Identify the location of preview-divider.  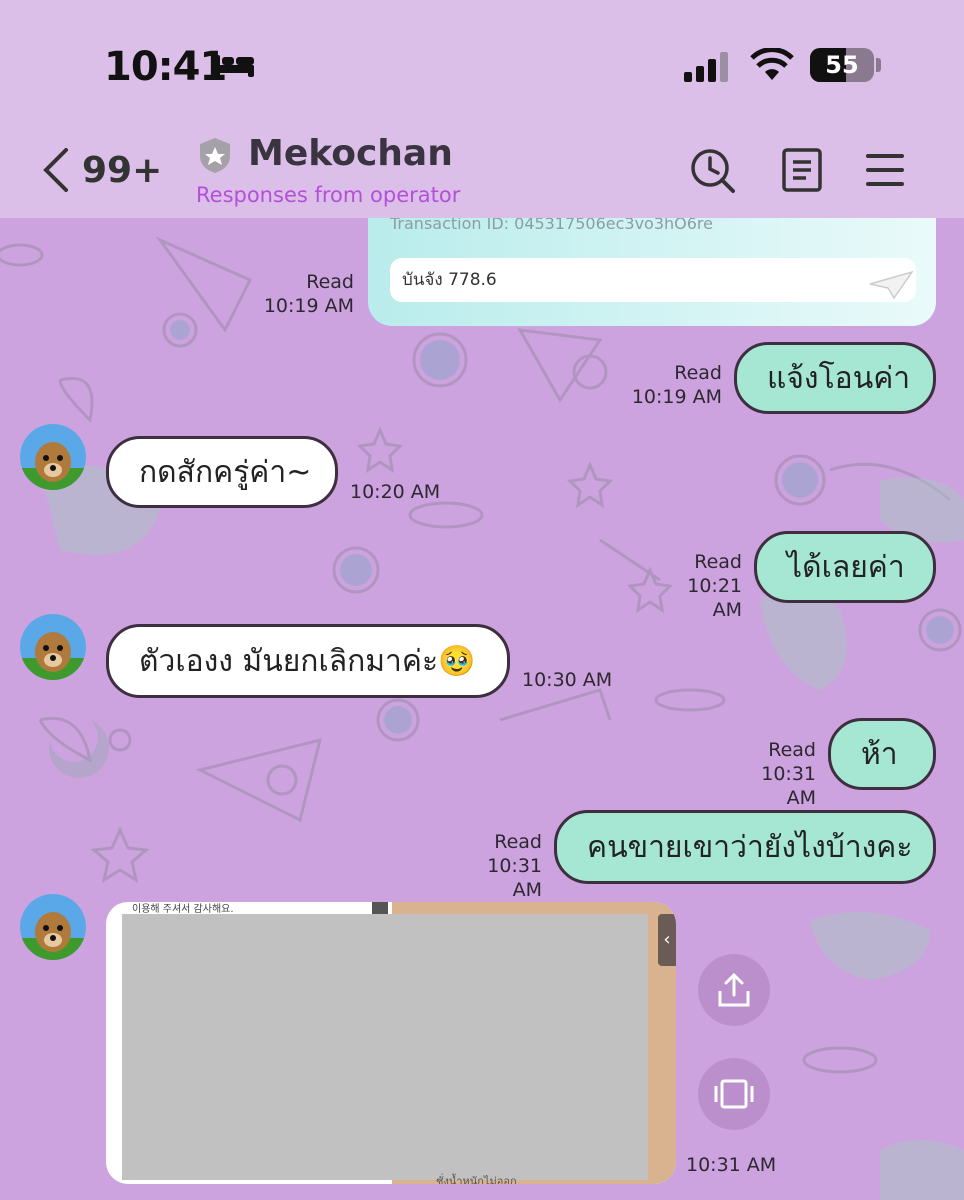
(380, 908).